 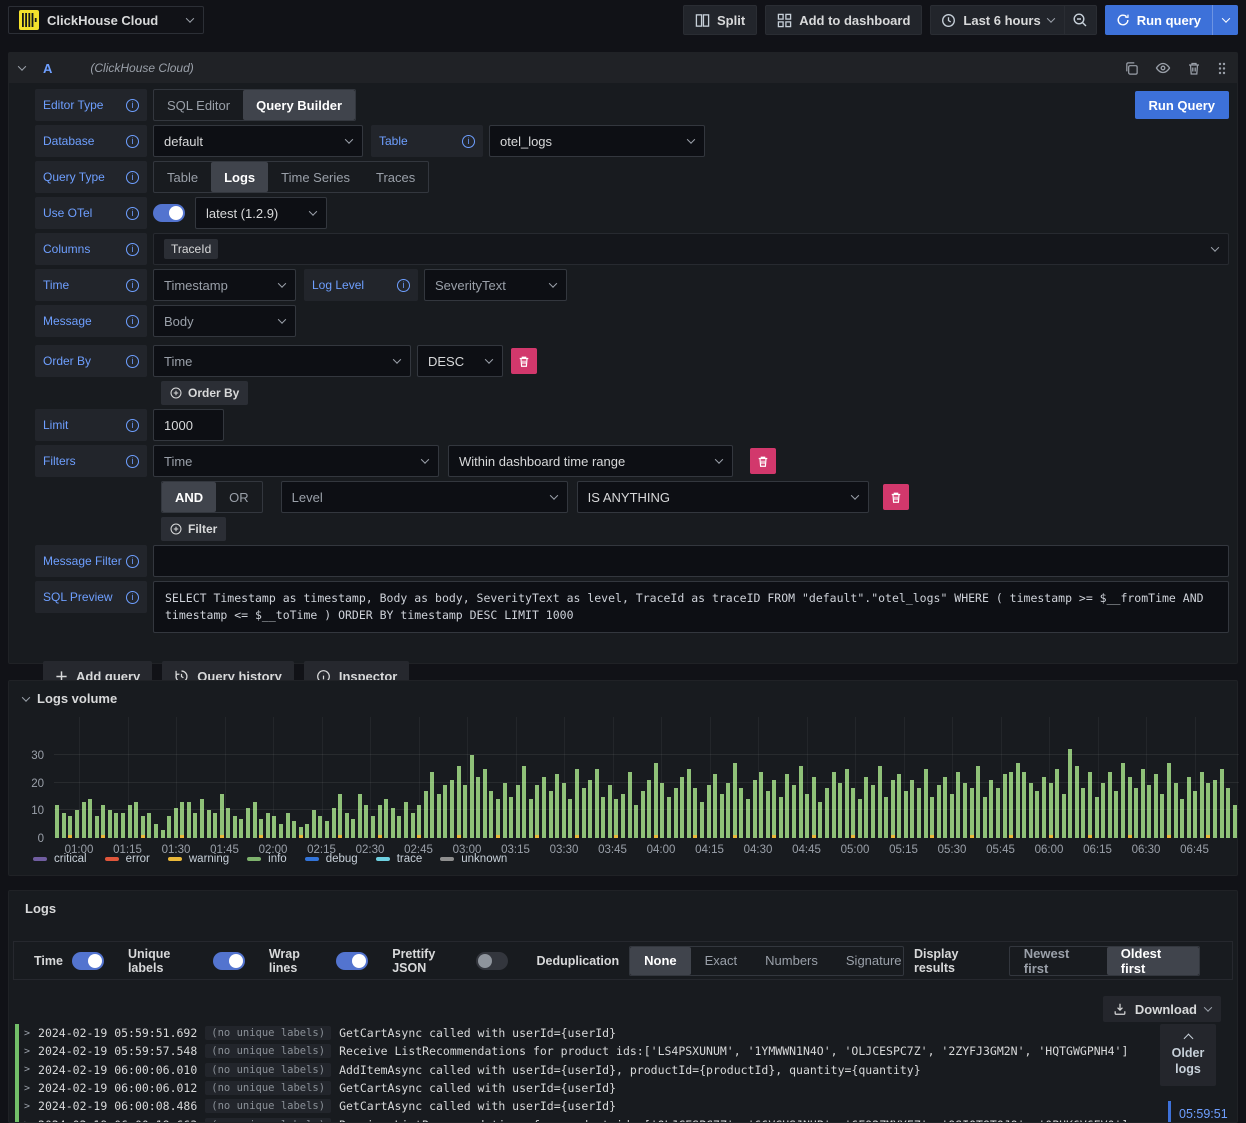 I want to click on order-by-direction-select: DESC, so click(x=460, y=361).